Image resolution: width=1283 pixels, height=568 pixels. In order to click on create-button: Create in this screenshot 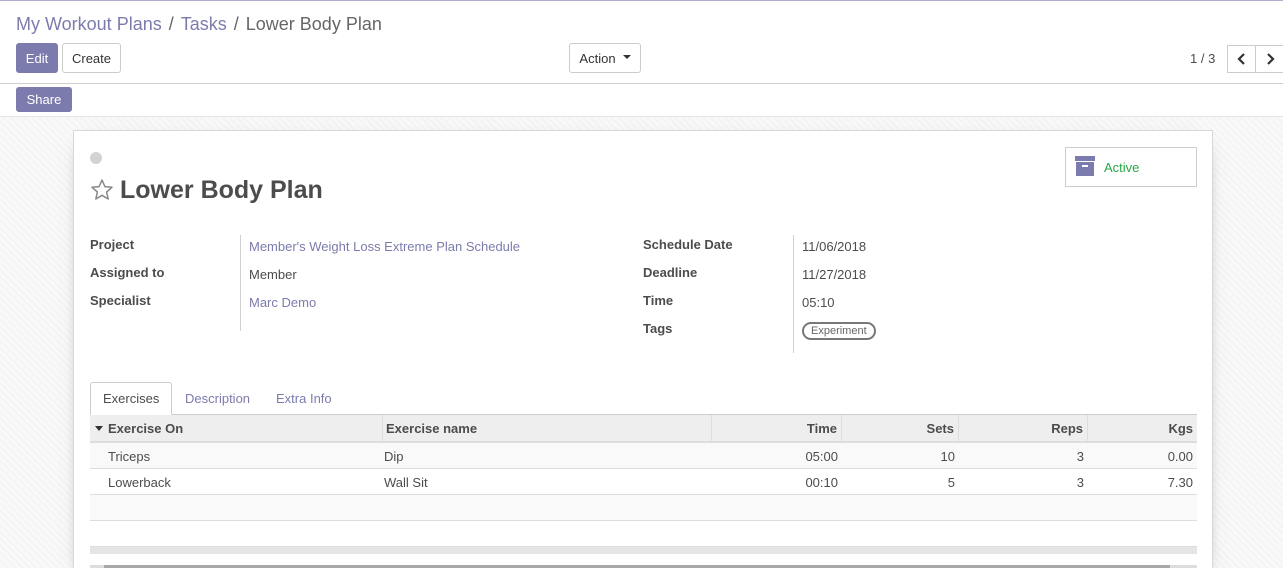, I will do `click(91, 58)`.